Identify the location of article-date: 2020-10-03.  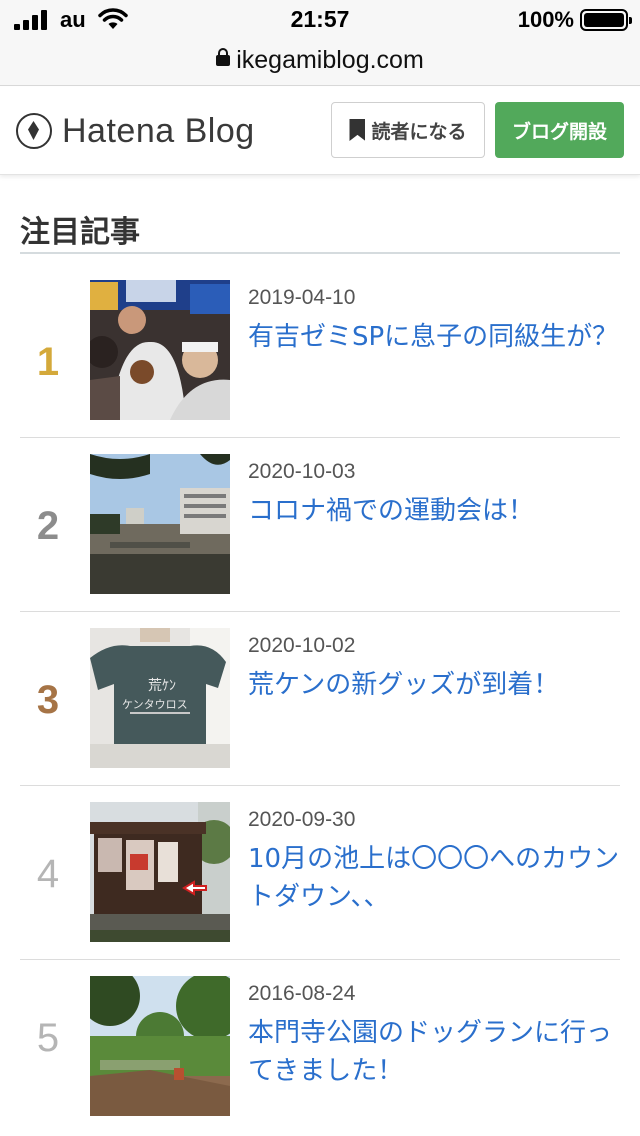
(302, 471).